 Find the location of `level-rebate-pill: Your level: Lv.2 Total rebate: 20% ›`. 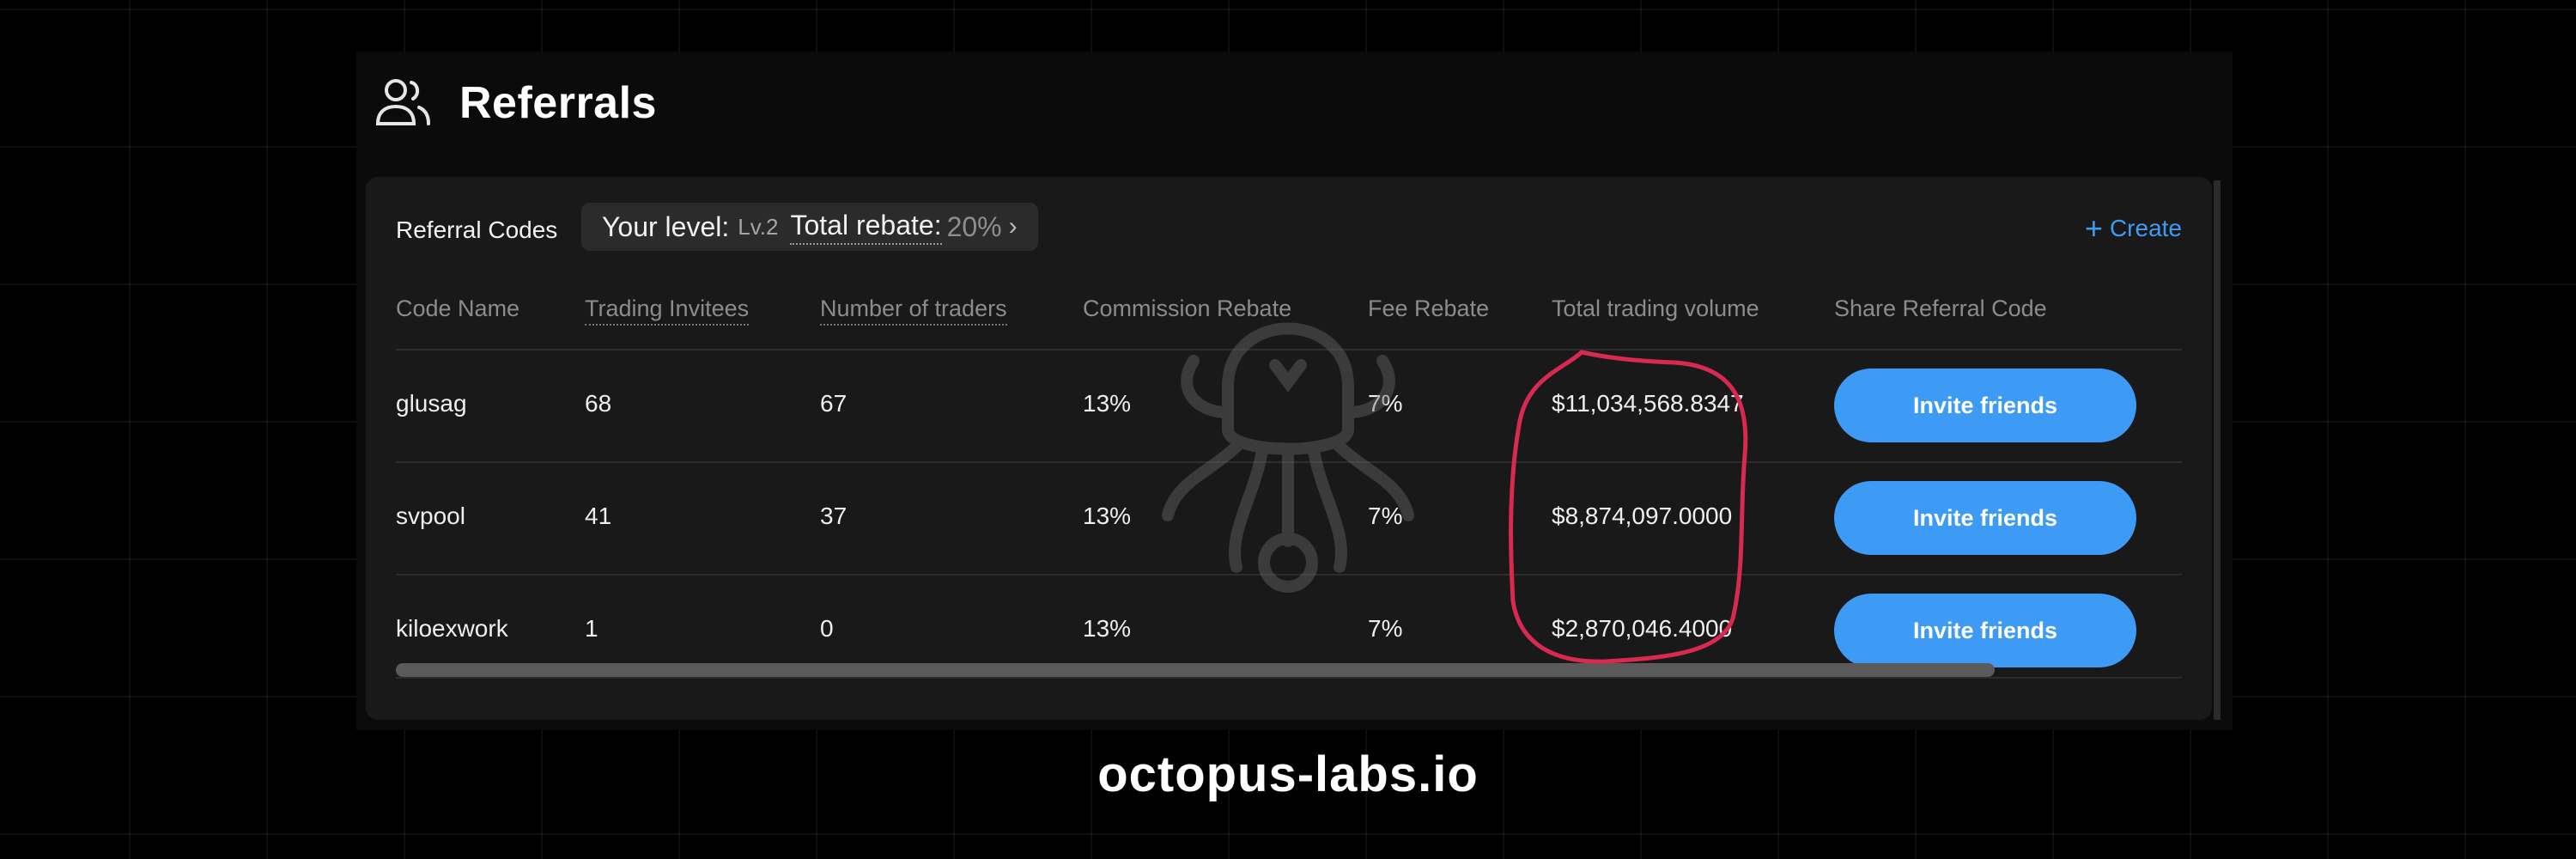

level-rebate-pill: Your level: Lv.2 Total rebate: 20% › is located at coordinates (810, 227).